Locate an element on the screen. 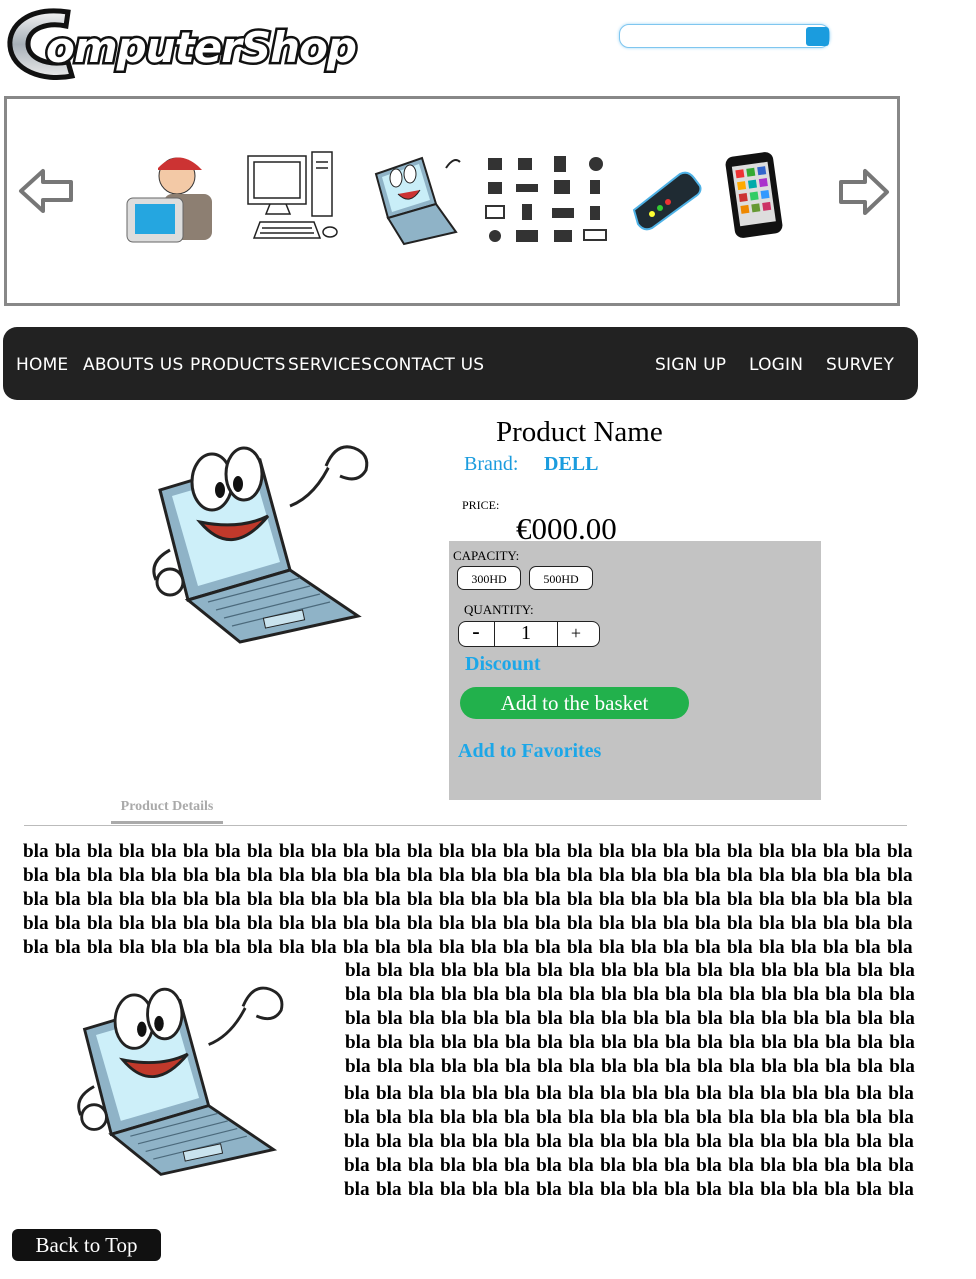  product-image is located at coordinates (260, 542).